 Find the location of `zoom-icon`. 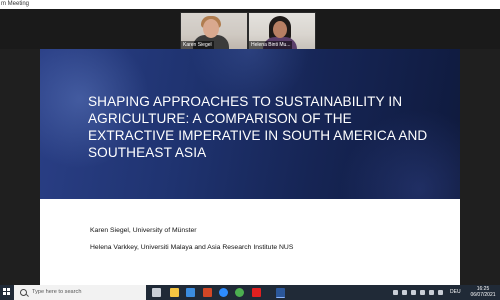

zoom-icon is located at coordinates (223, 292).